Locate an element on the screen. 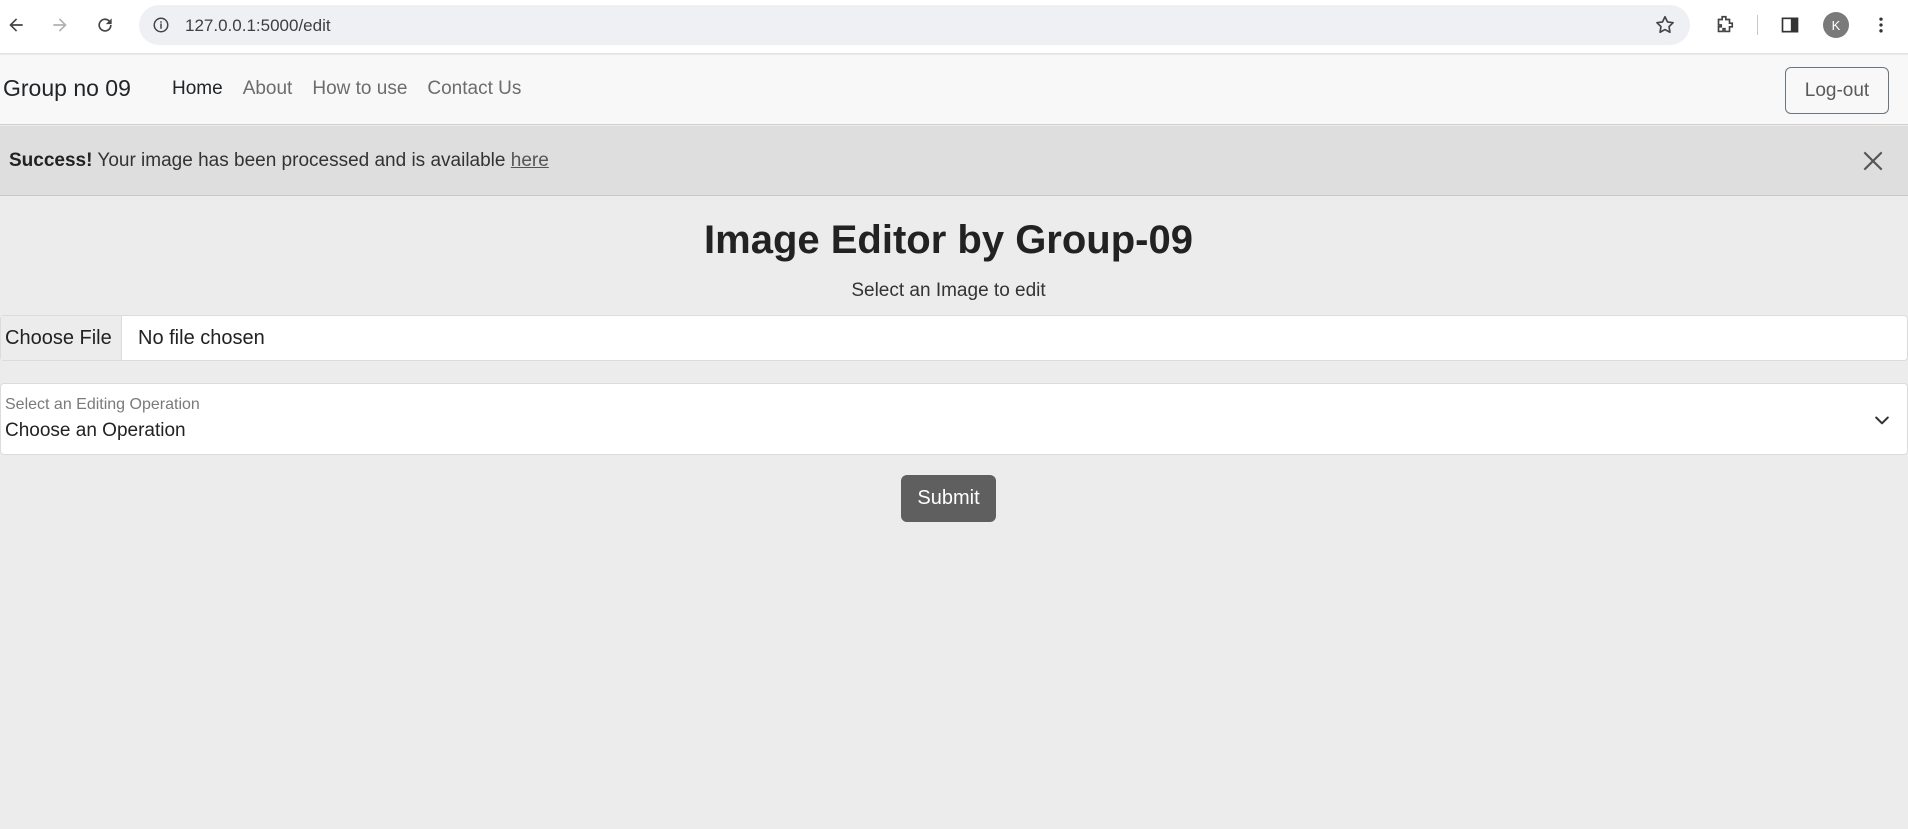  nav-link-about: About is located at coordinates (268, 89).